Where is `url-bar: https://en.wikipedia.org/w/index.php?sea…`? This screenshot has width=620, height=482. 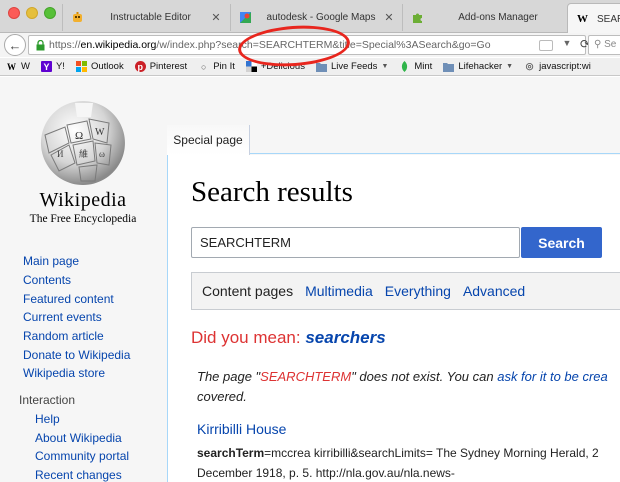
url-bar: https://en.wikipedia.org/w/index.php?sea… is located at coordinates (309, 45).